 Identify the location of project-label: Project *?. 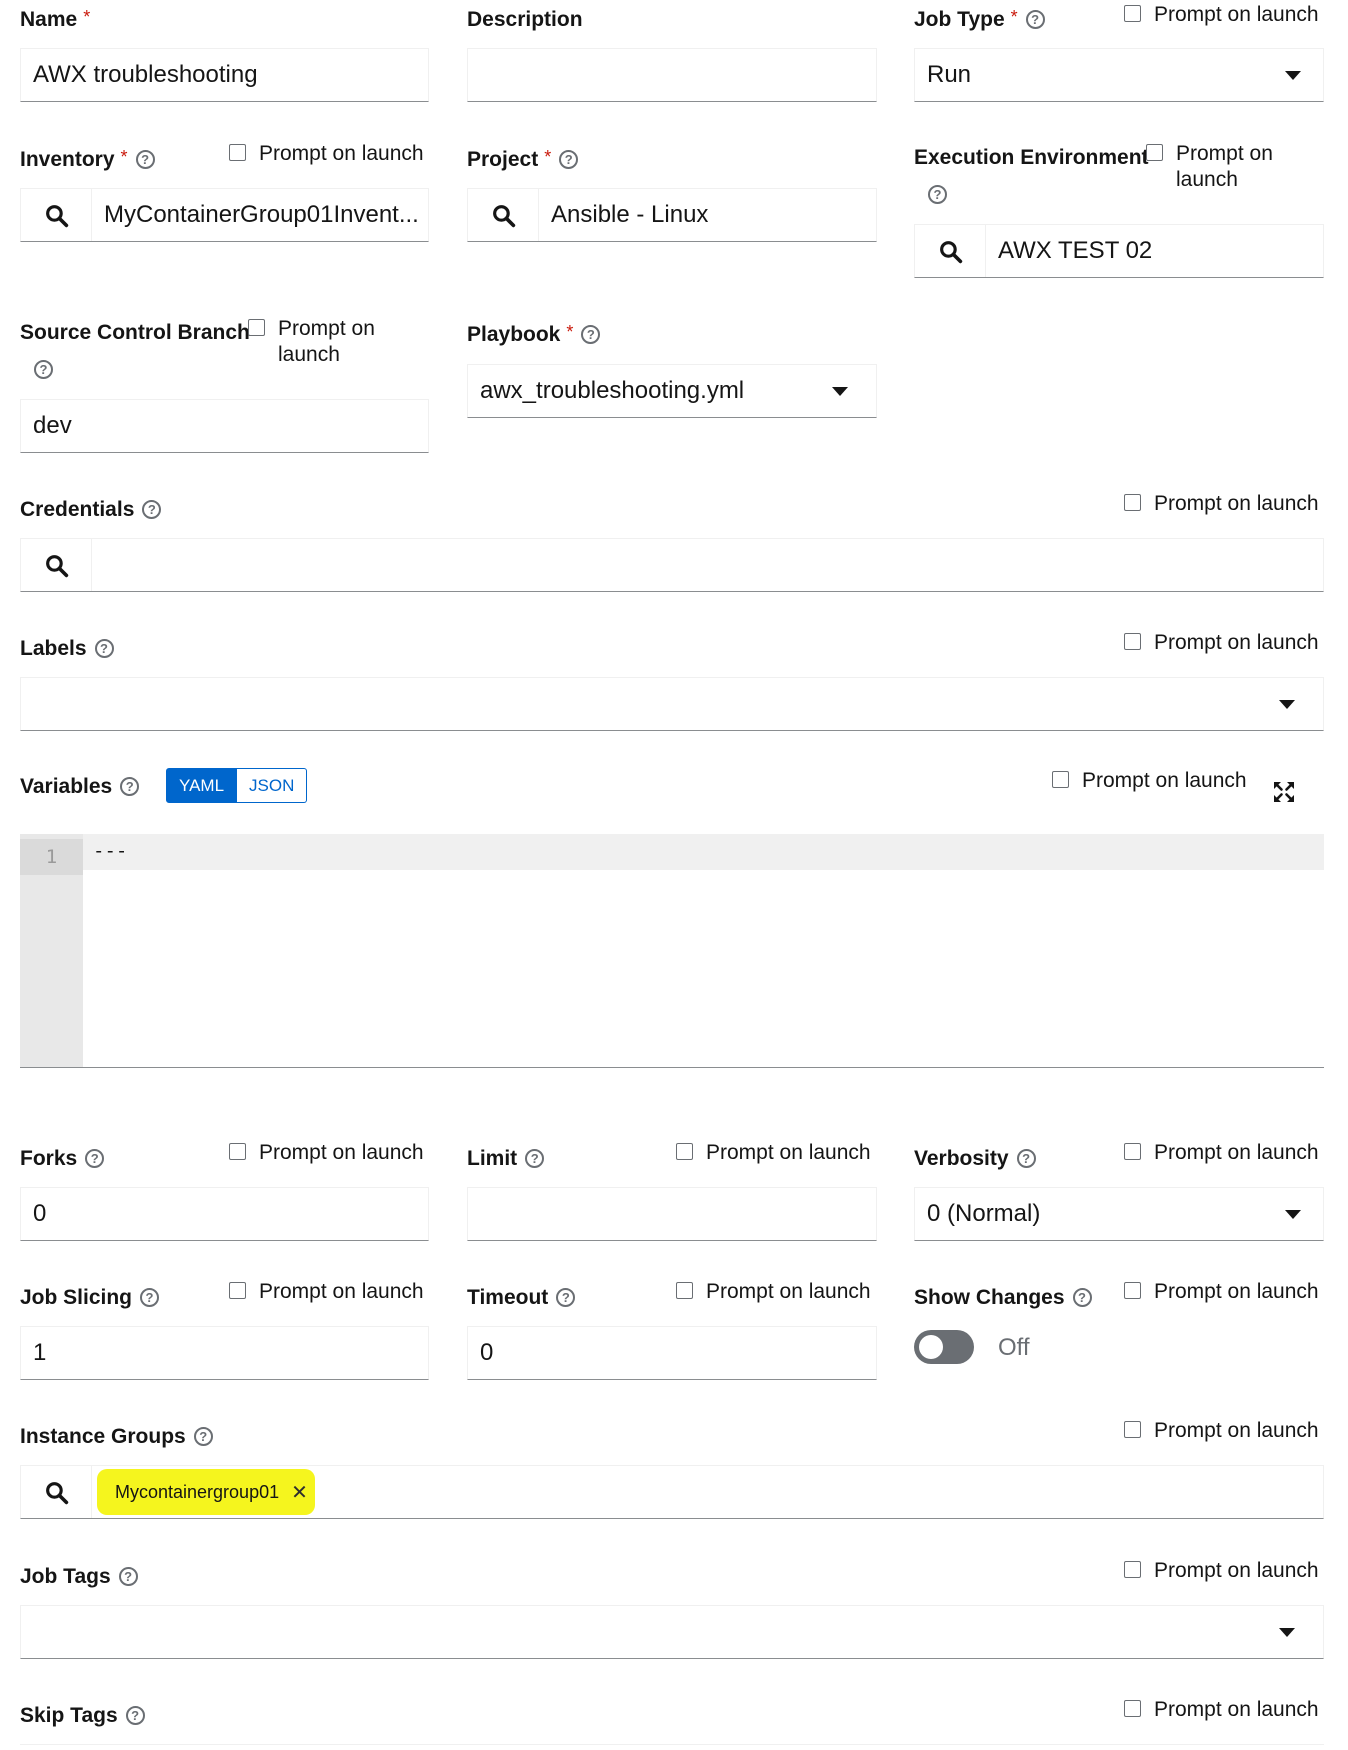
(523, 159).